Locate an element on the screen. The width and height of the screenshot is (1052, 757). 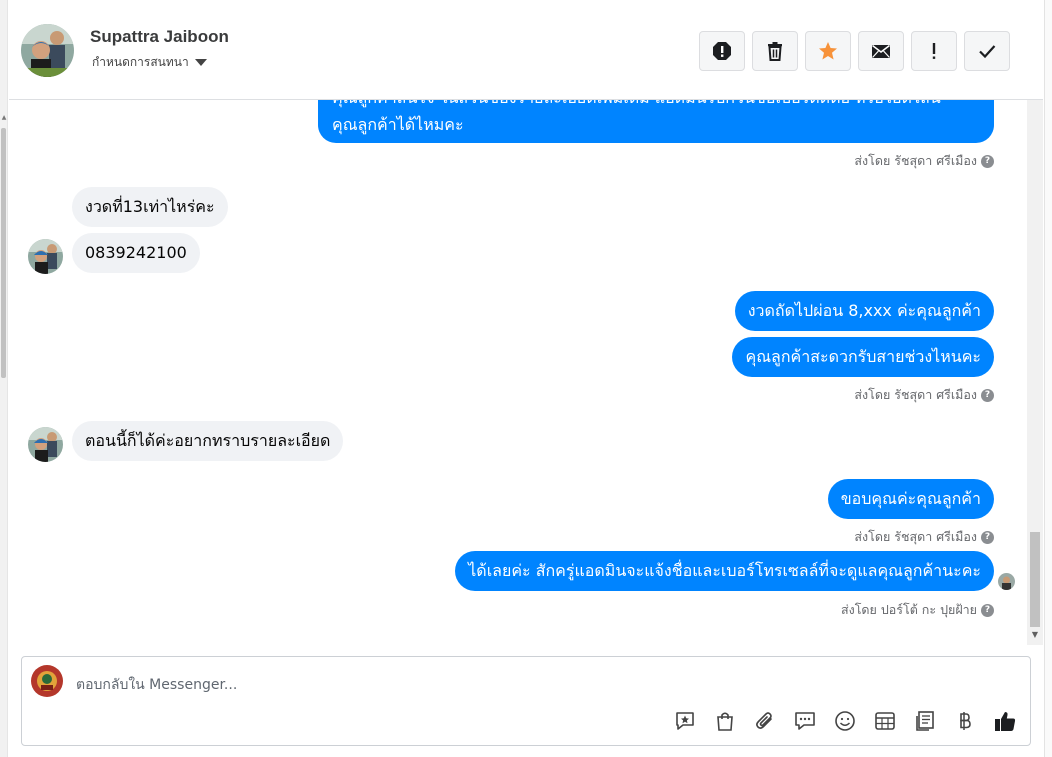
outgoing-message: งวดถัดไปผ่อน 8,xxx ค่ะคุณลูกค้า is located at coordinates (864, 311).